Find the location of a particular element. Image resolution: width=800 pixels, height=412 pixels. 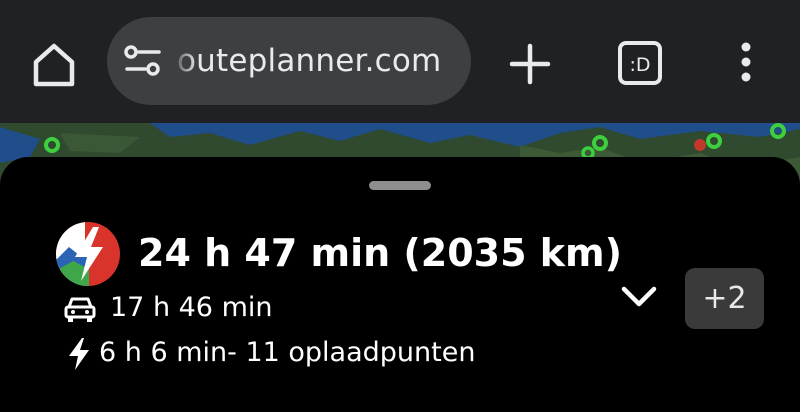

charging-summary: 6 h 6 min- 11 oplaadpunten is located at coordinates (287, 352).